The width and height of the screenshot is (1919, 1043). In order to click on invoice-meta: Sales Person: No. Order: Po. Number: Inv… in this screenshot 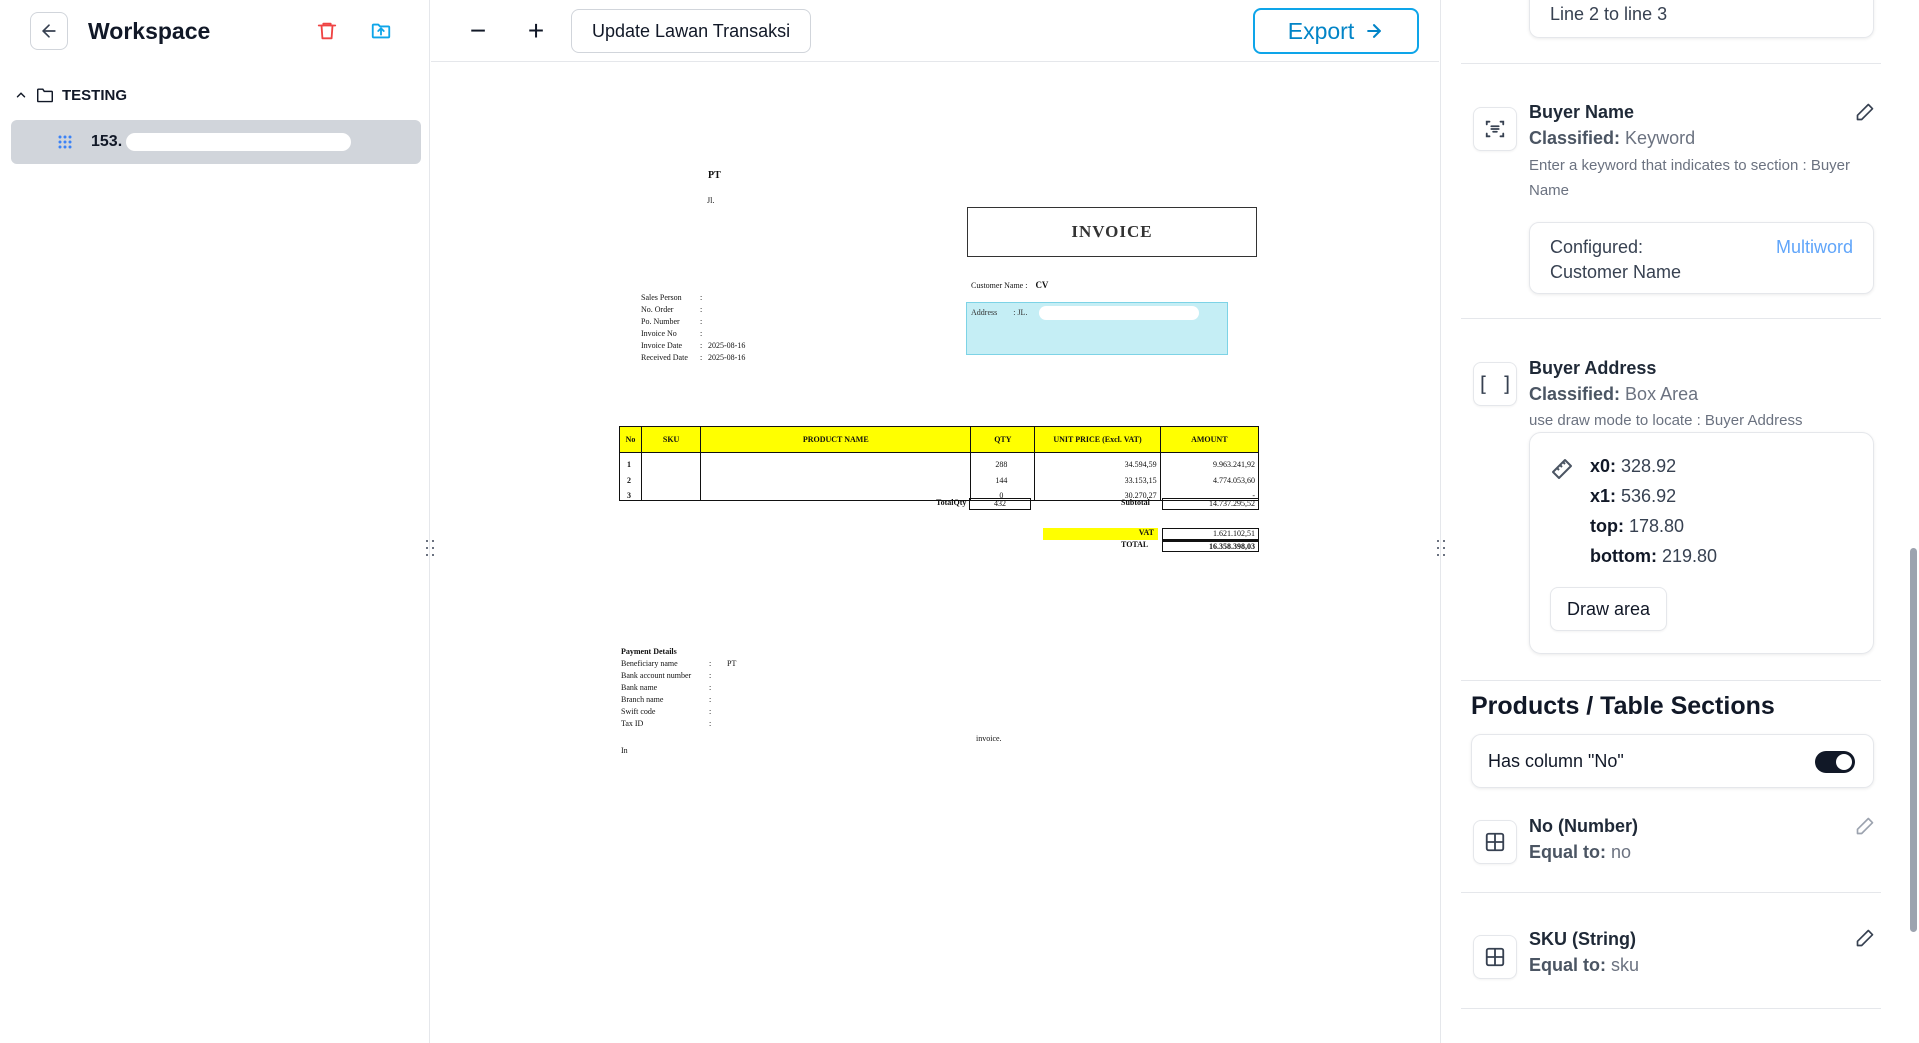, I will do `click(693, 328)`.